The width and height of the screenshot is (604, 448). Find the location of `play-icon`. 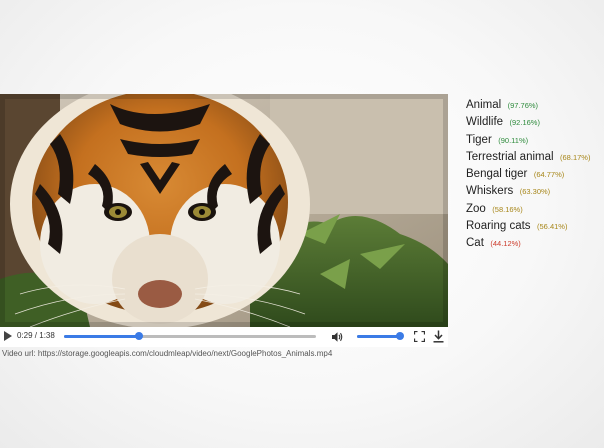

play-icon is located at coordinates (8, 336).